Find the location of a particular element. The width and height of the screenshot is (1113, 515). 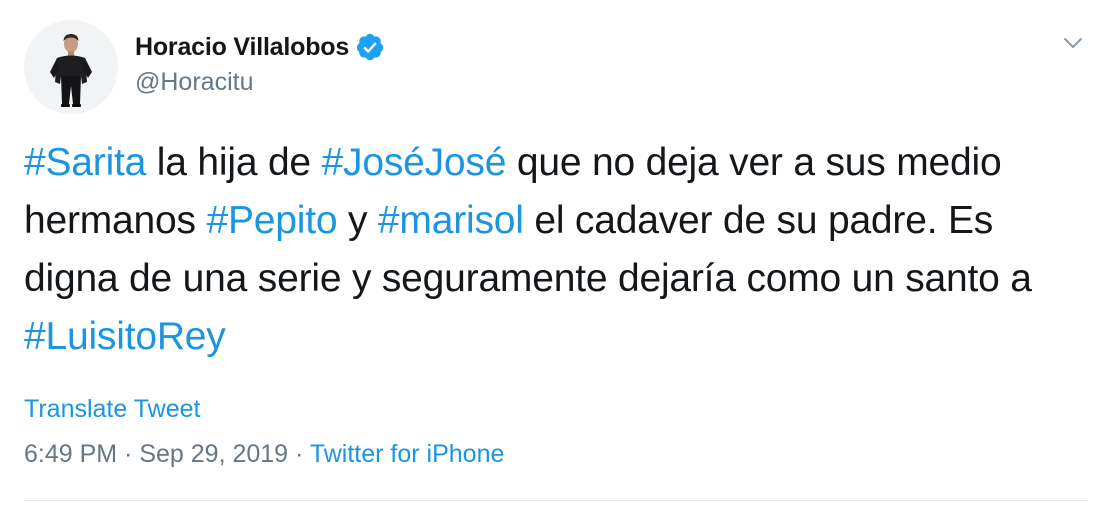

display-name: Horacio Villalobos is located at coordinates (242, 47).